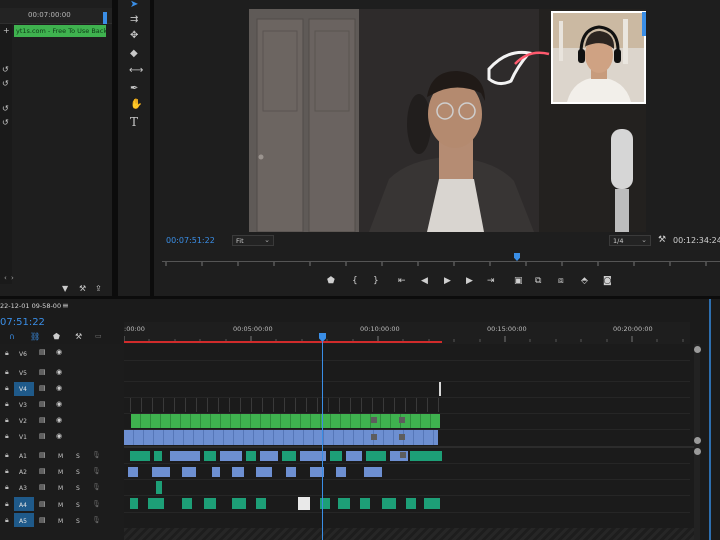  What do you see at coordinates (7, 504) in the screenshot?
I see `lock-icon-a4: 🔒︎` at bounding box center [7, 504].